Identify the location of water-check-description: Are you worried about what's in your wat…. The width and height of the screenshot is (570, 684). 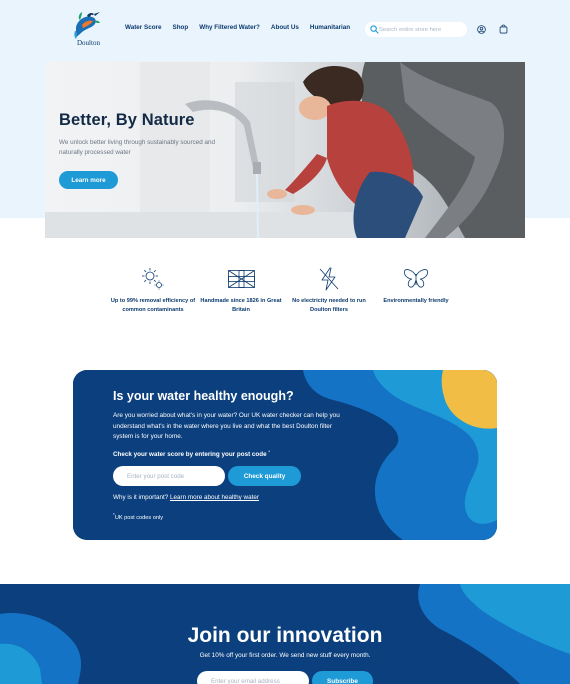
(226, 426).